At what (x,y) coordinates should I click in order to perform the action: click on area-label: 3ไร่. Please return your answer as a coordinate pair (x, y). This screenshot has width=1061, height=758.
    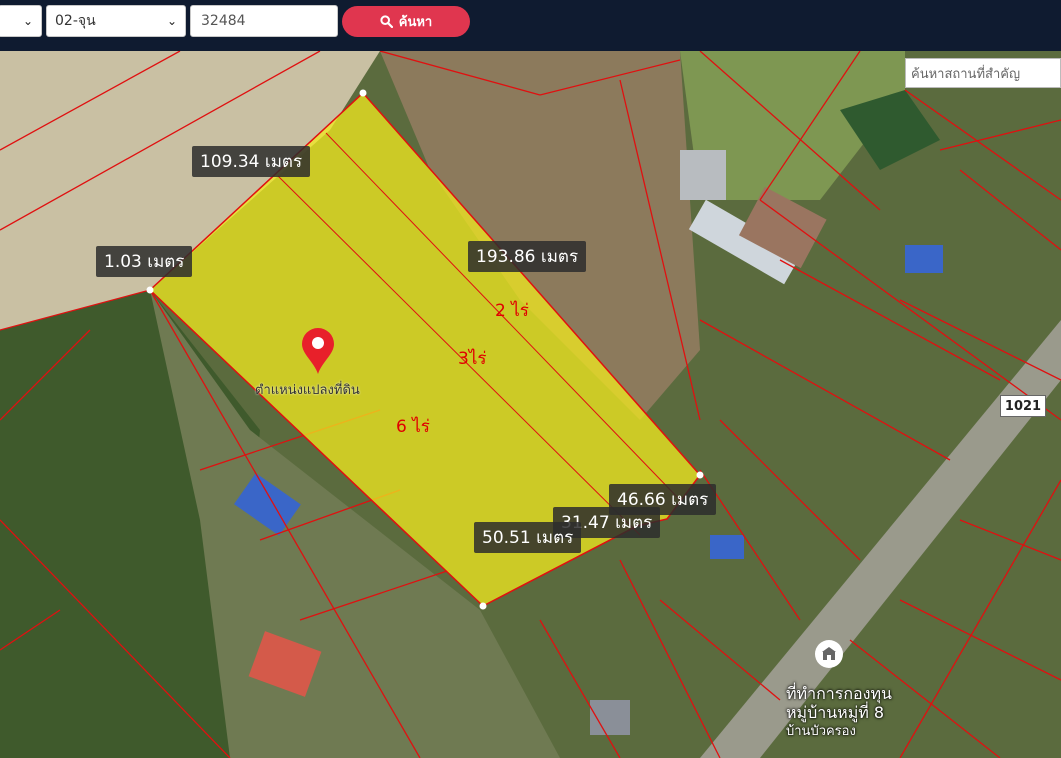
    Looking at the image, I should click on (472, 359).